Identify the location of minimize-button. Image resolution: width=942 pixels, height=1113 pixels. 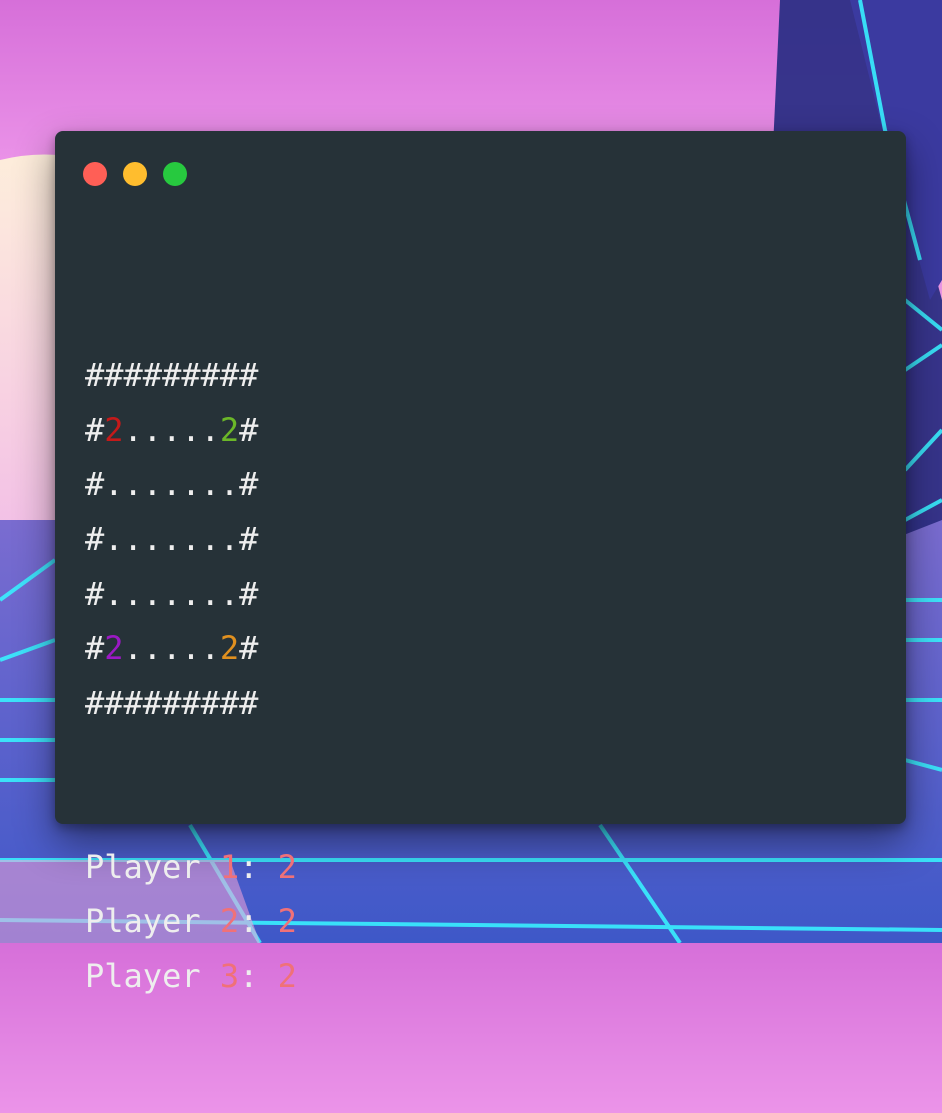
(135, 174).